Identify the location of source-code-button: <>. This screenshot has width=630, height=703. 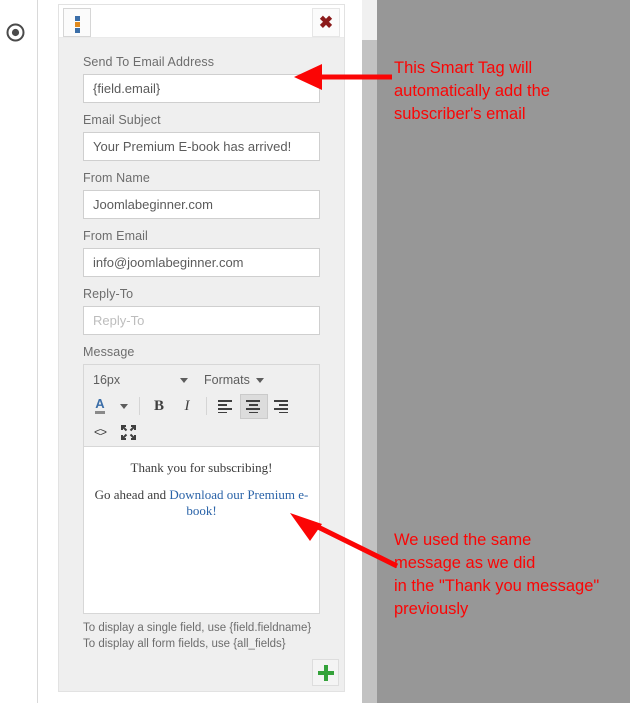
(100, 432).